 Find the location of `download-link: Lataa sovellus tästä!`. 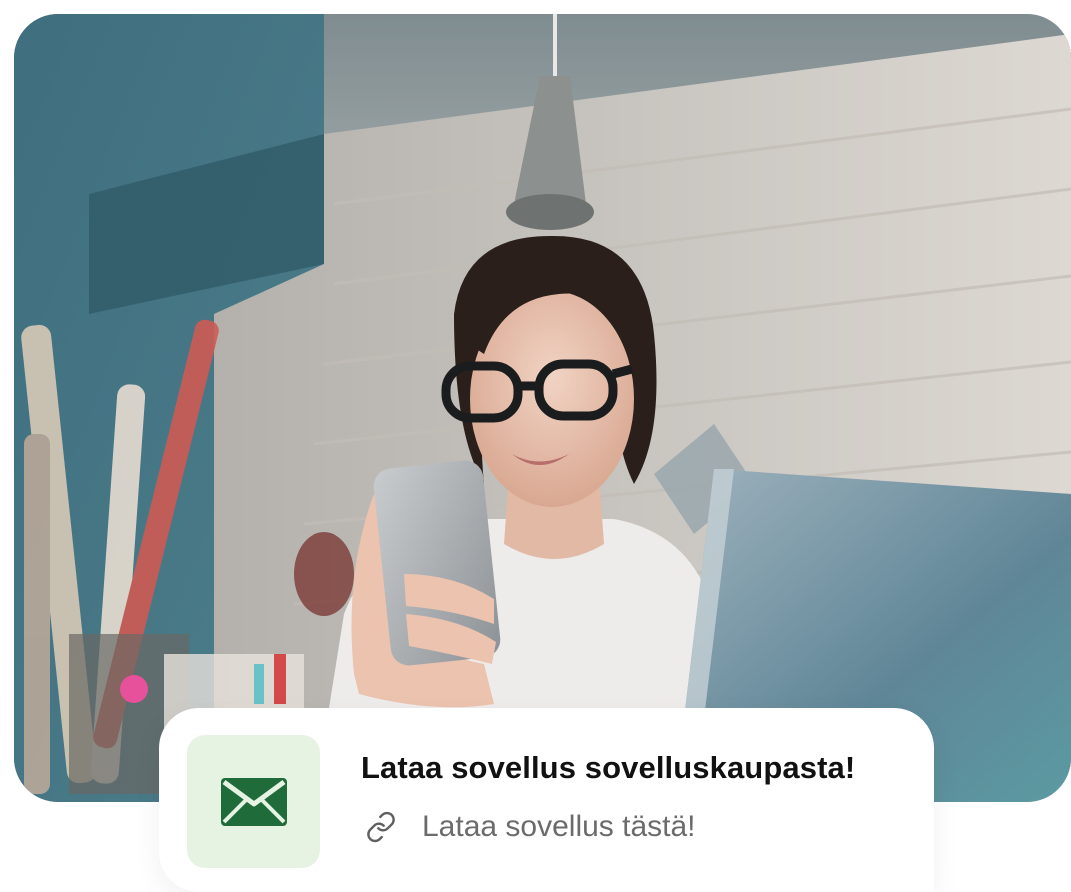

download-link: Lataa sovellus tästä! is located at coordinates (530, 827).